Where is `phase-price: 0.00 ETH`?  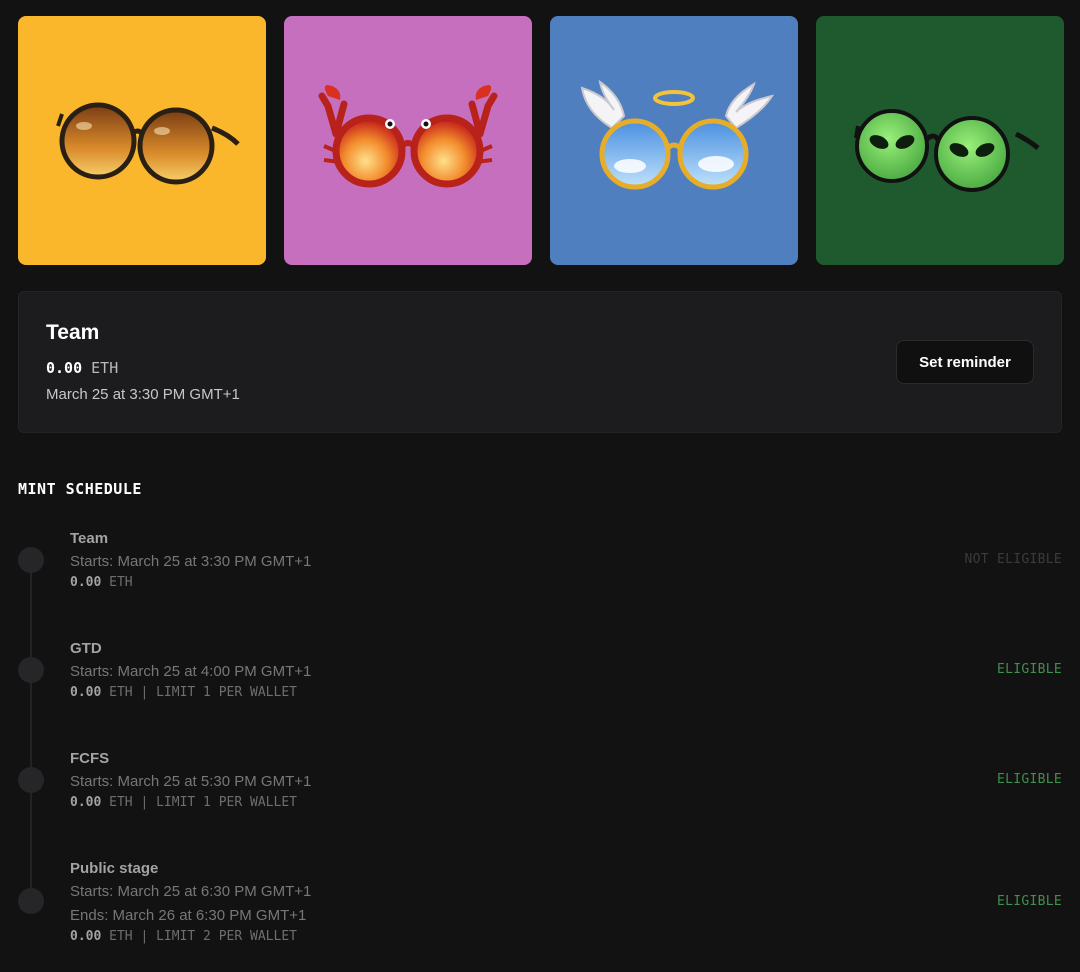 phase-price: 0.00 ETH is located at coordinates (82, 368).